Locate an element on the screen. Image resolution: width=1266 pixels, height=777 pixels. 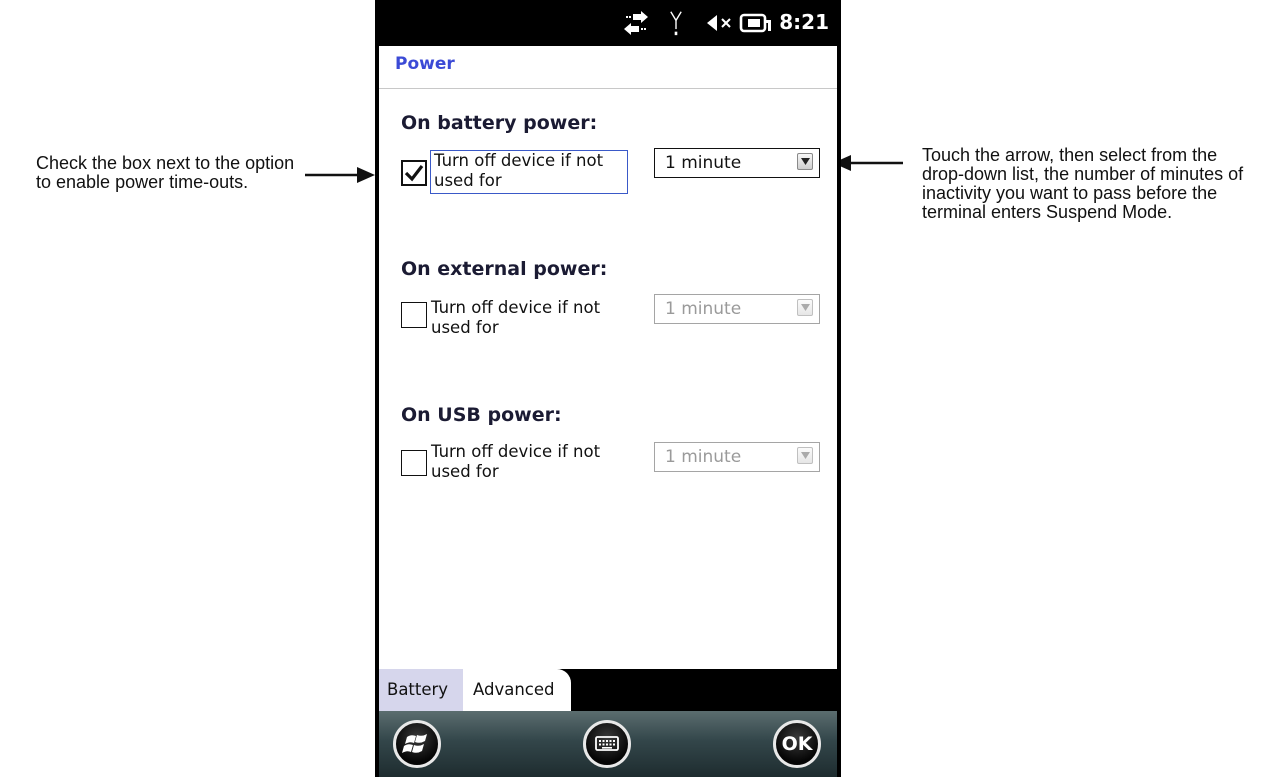
tab-advanced: Advanced is located at coordinates (517, 690).